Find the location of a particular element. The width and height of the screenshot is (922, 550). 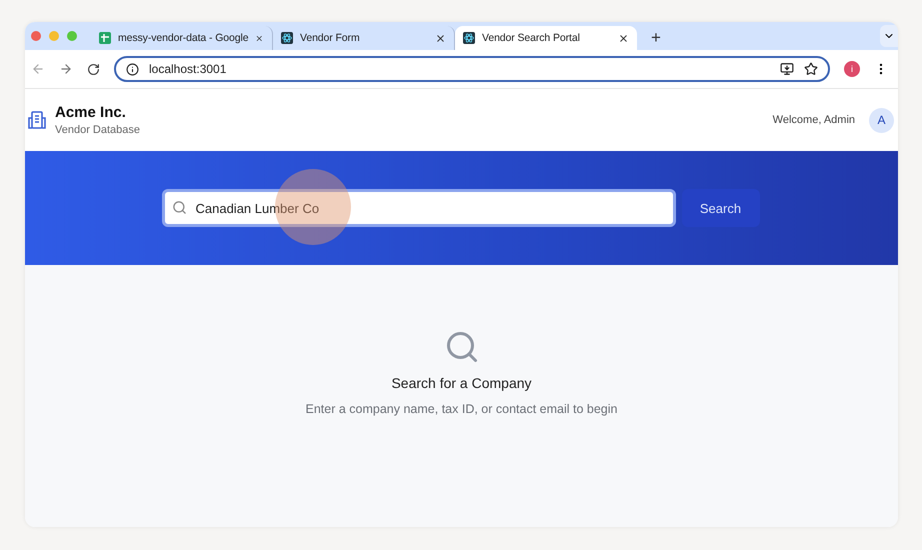

address-bar: localhost:3001 is located at coordinates (472, 69).